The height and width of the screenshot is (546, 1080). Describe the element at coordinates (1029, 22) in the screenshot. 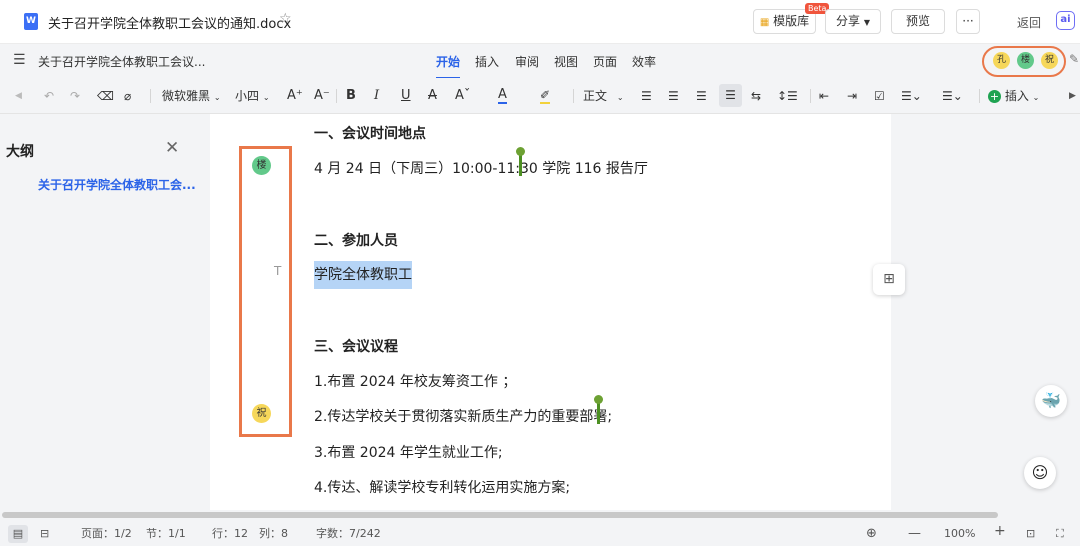

I see `back-button: 返回` at that location.